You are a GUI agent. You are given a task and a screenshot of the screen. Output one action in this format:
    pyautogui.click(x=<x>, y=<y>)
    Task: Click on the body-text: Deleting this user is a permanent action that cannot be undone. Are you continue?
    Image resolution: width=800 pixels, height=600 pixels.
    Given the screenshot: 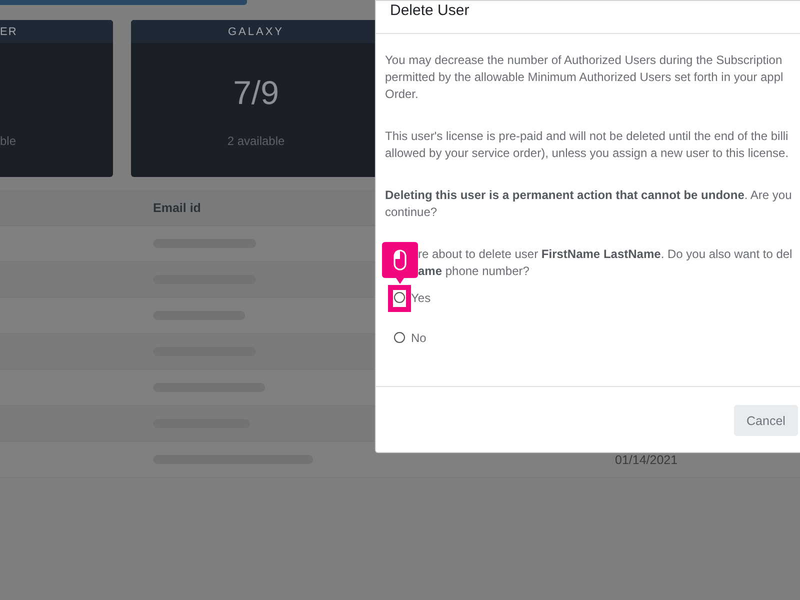 What is the action you would take?
    pyautogui.click(x=588, y=204)
    